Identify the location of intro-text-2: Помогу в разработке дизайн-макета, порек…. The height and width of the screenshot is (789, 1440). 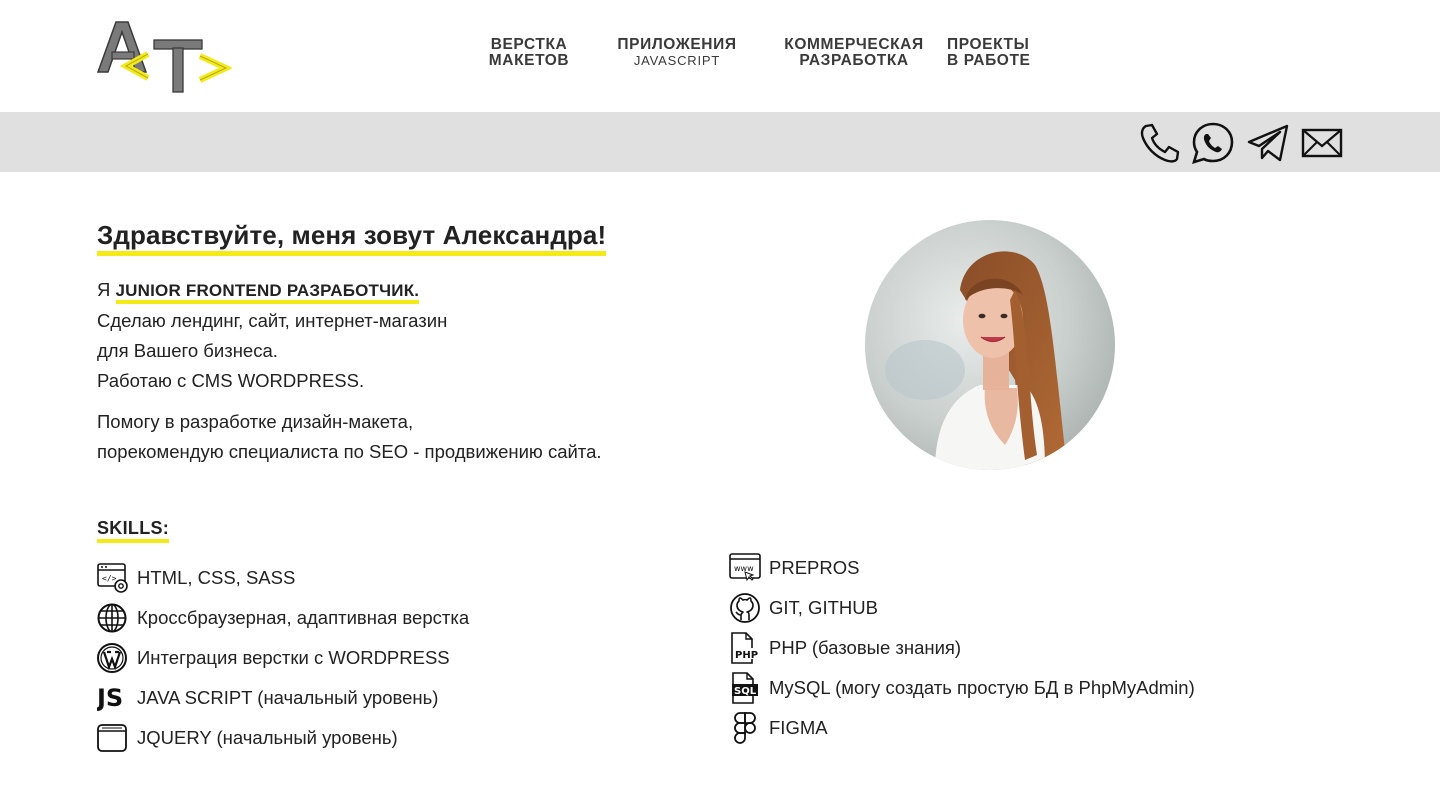
(349, 437).